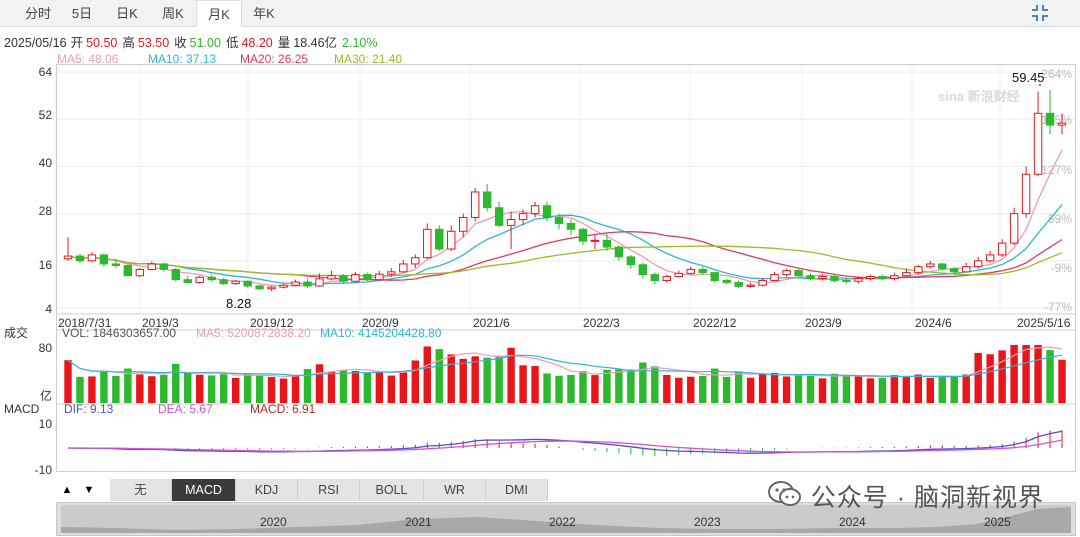 The width and height of the screenshot is (1080, 537). I want to click on indicator-tab-rsi: RSI, so click(329, 490).